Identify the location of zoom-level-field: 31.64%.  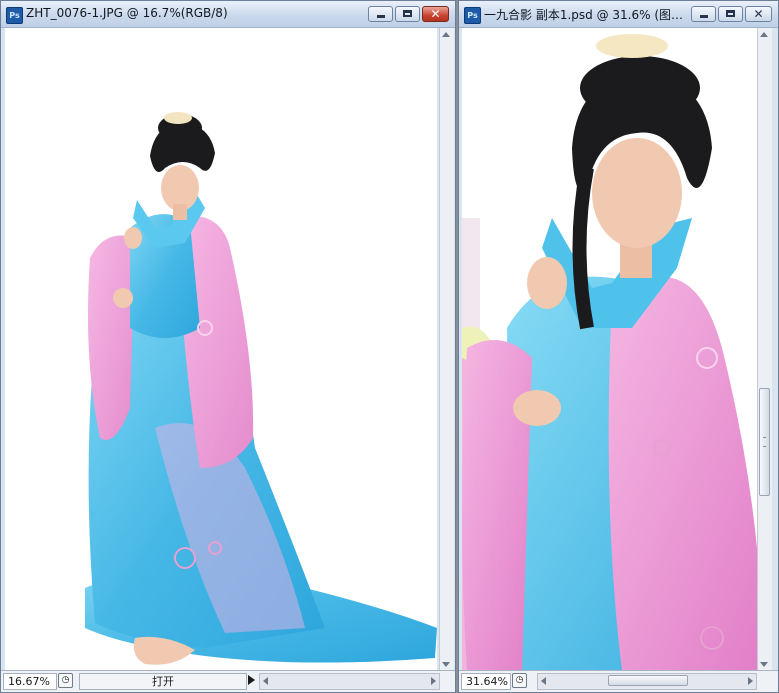
(486, 681).